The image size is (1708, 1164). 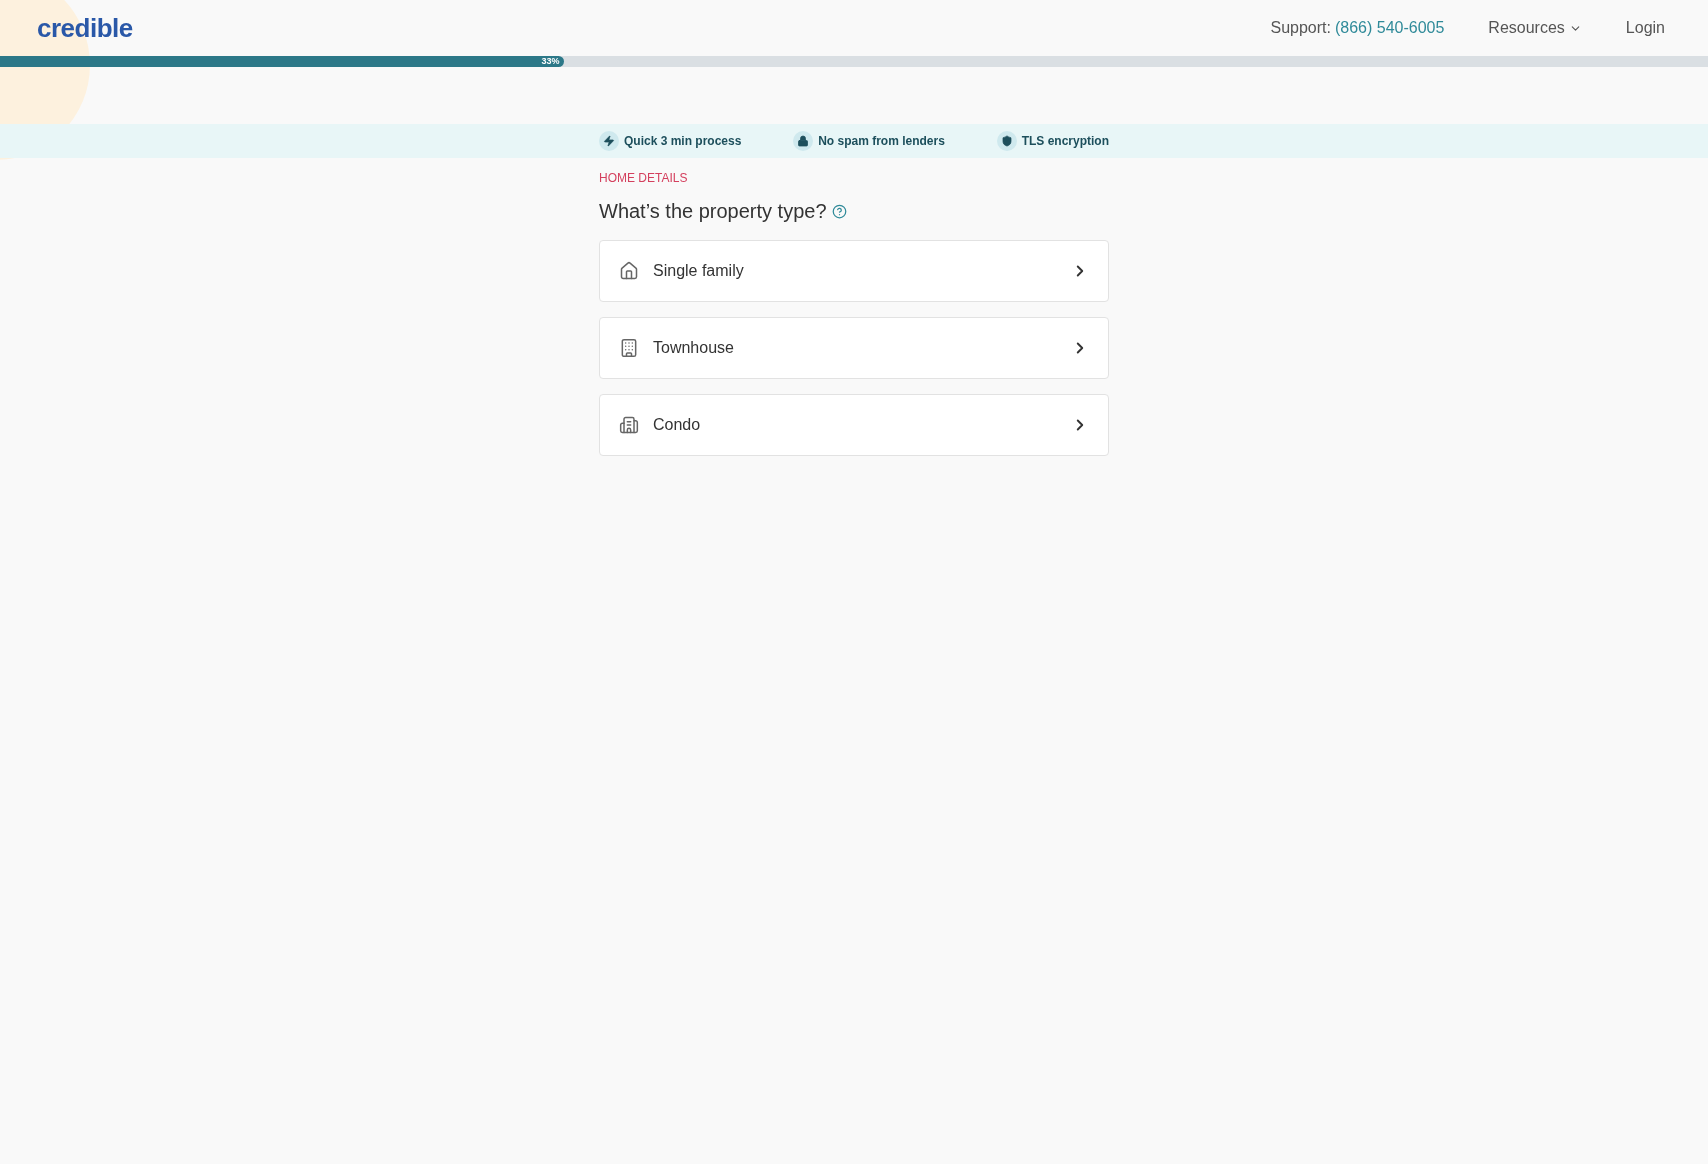 I want to click on resources-dropdown: Resources, so click(x=1535, y=28).